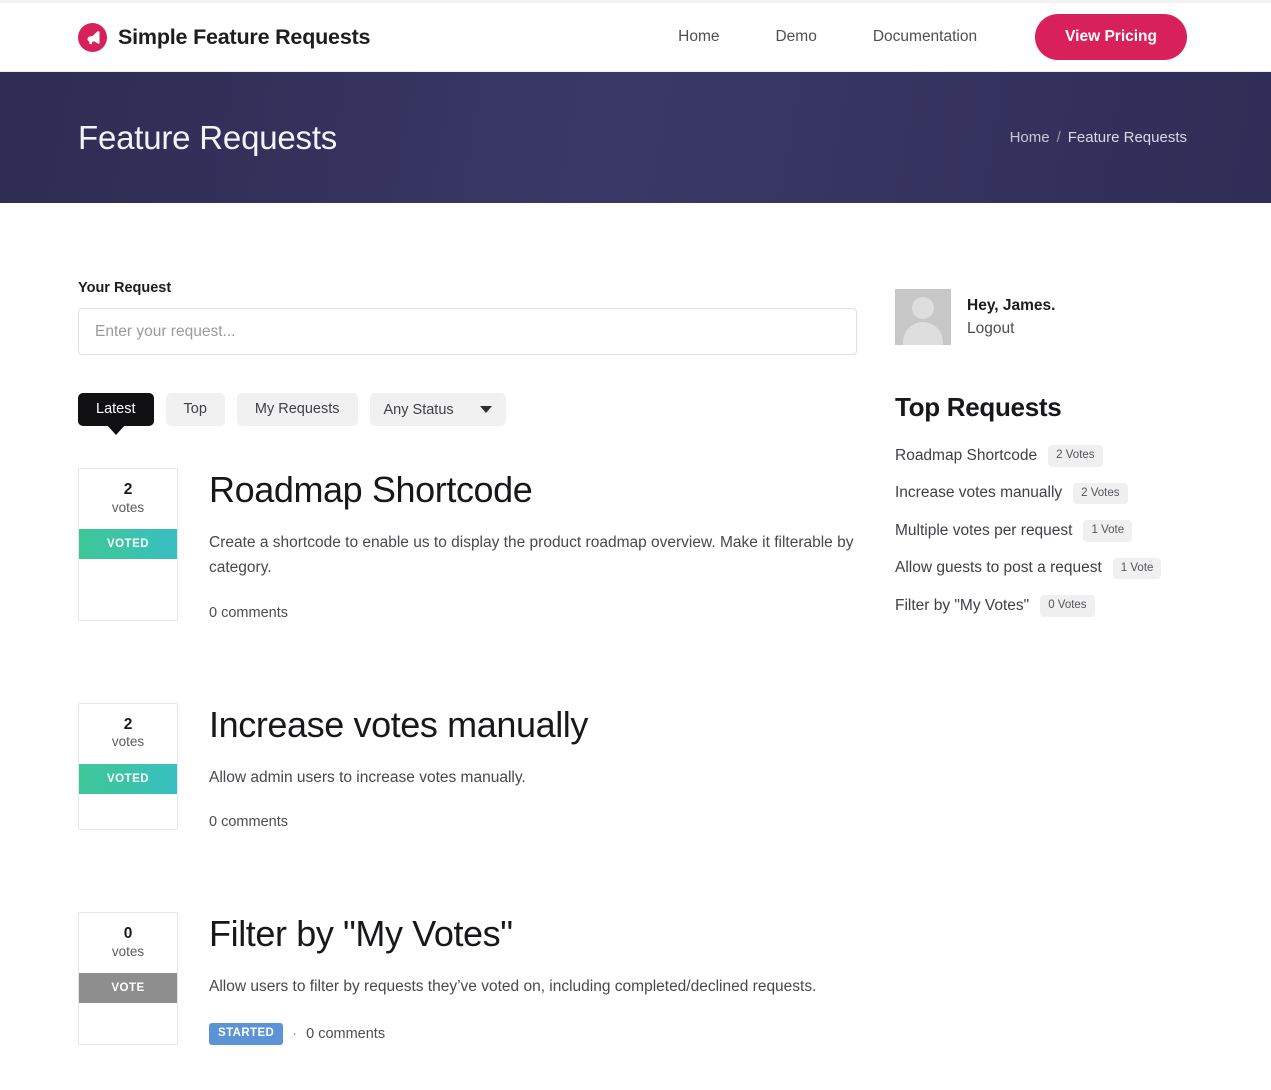 The width and height of the screenshot is (1271, 1090). Describe the element at coordinates (485, 409) in the screenshot. I see `chevron-down-icon` at that location.